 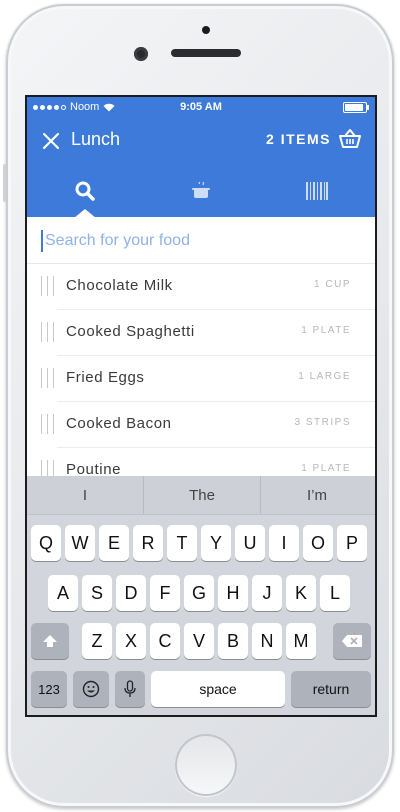 What do you see at coordinates (97, 593) in the screenshot?
I see `key-s: S` at bounding box center [97, 593].